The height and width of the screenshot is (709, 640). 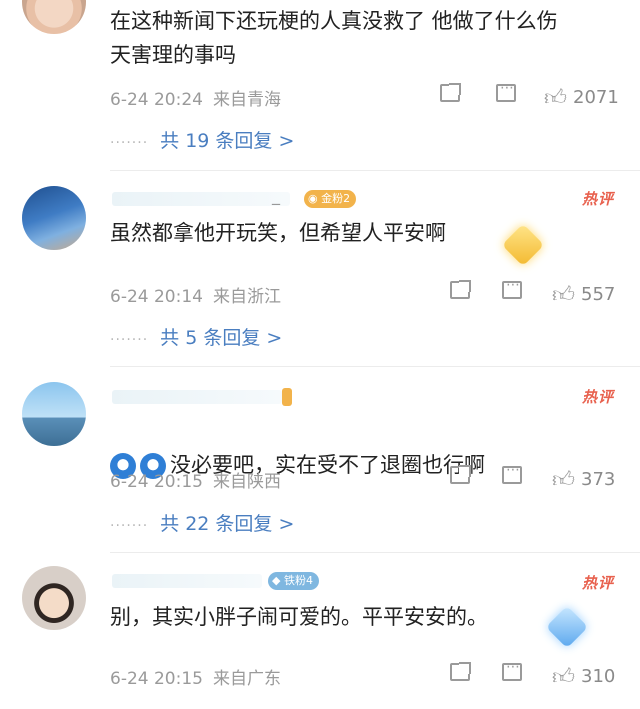 I want to click on comment-date: 6-24 20:14, so click(x=156, y=297).